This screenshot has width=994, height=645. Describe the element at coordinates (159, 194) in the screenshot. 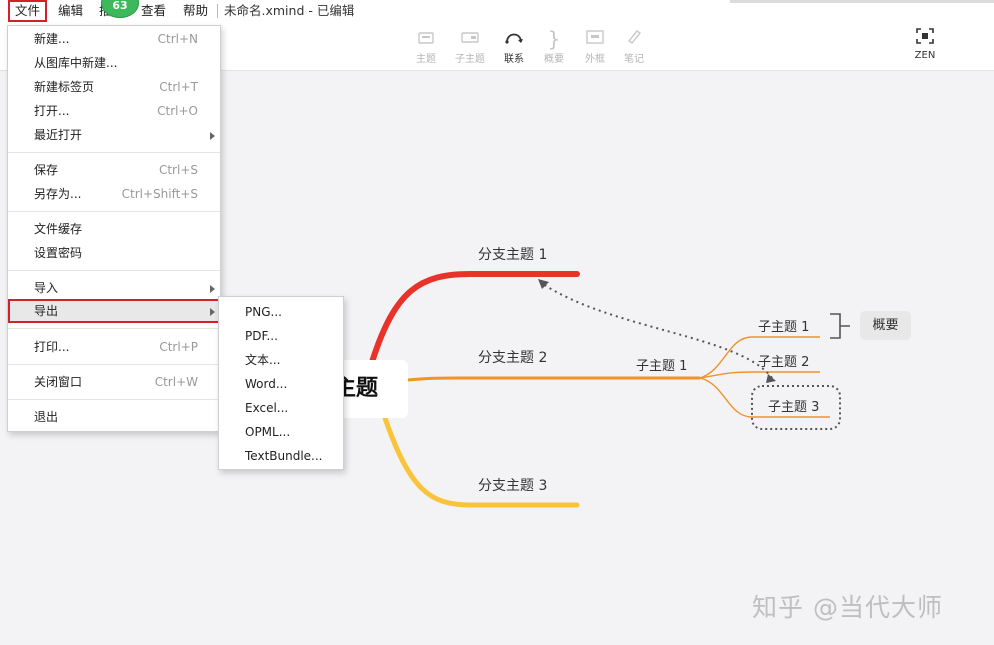

I see `menu-save-as-shortcut: Ctrl+Shift+S` at that location.